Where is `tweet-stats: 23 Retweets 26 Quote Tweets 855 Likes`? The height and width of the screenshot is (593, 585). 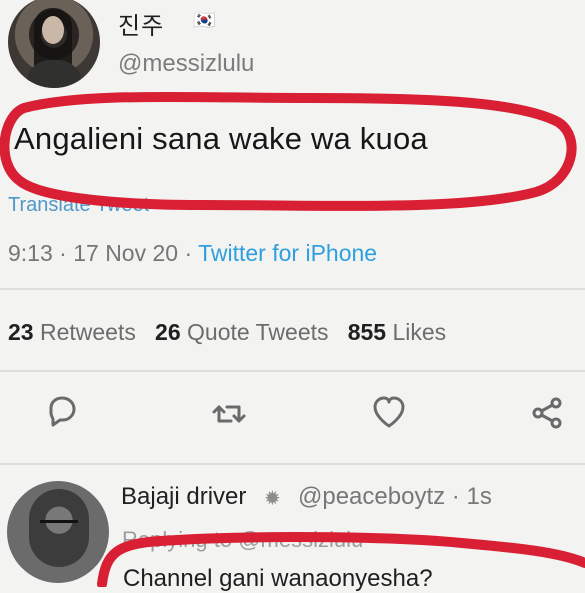
tweet-stats: 23 Retweets 26 Quote Tweets 855 Likes is located at coordinates (227, 332).